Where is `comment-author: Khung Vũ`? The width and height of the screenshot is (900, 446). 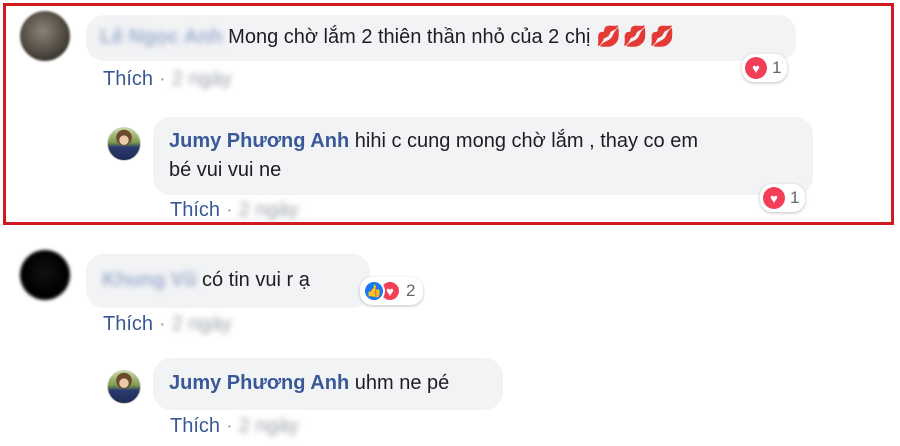
comment-author: Khung Vũ is located at coordinates (149, 280).